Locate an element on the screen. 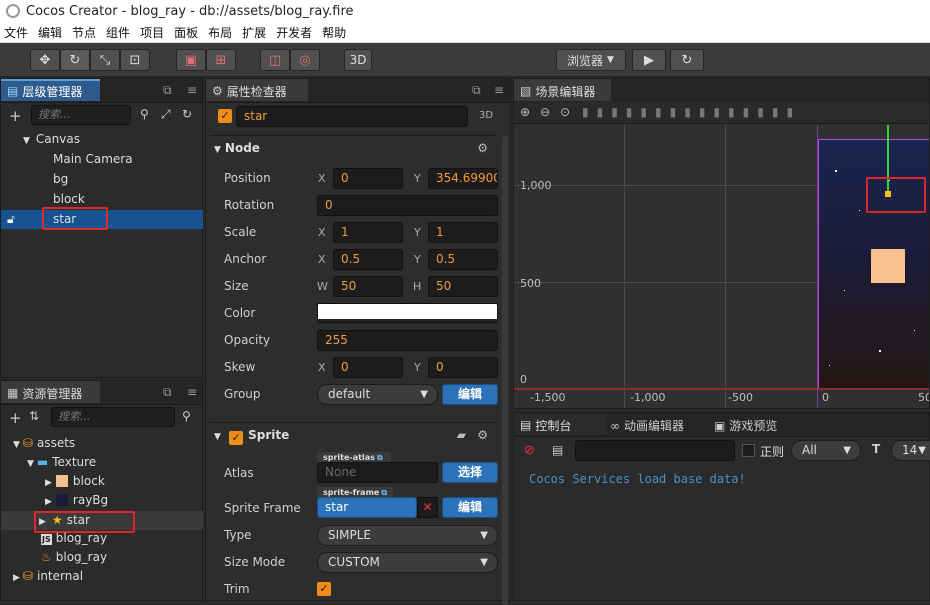  rotate-tool-icon: ↻ is located at coordinates (75, 60).